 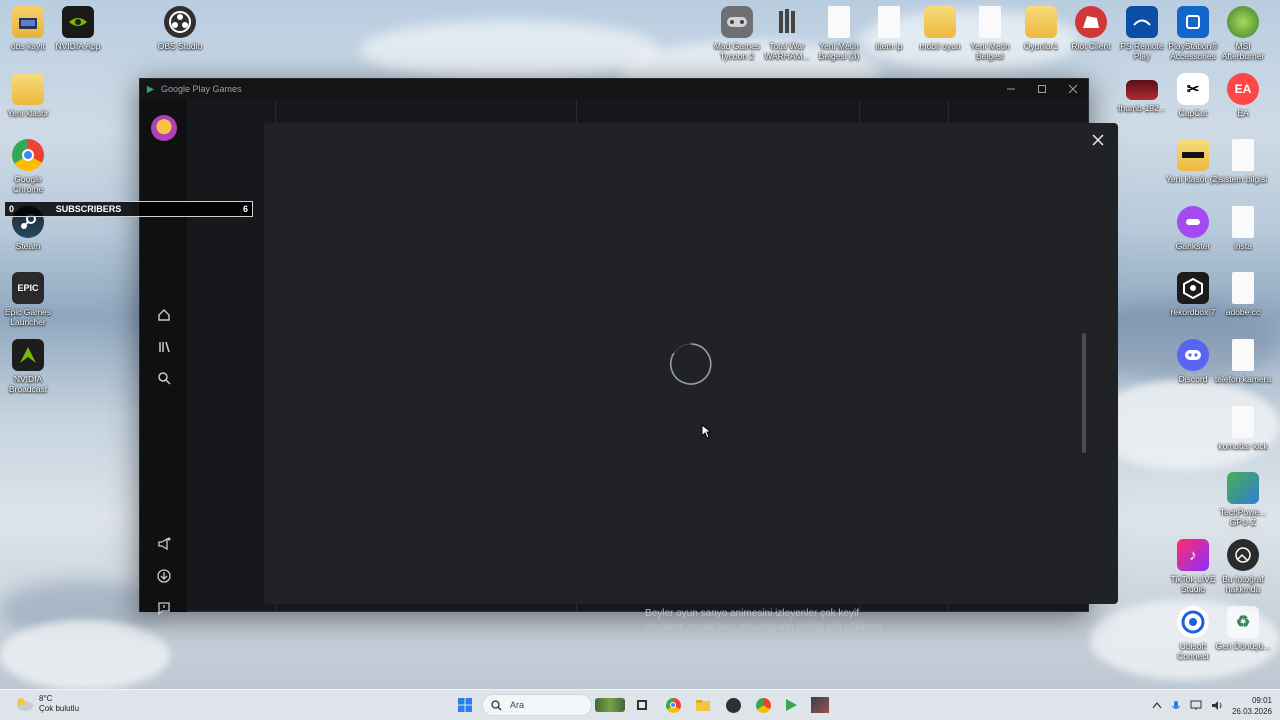 What do you see at coordinates (1243, 228) in the screenshot?
I see `desktop-icon-insta: insta` at bounding box center [1243, 228].